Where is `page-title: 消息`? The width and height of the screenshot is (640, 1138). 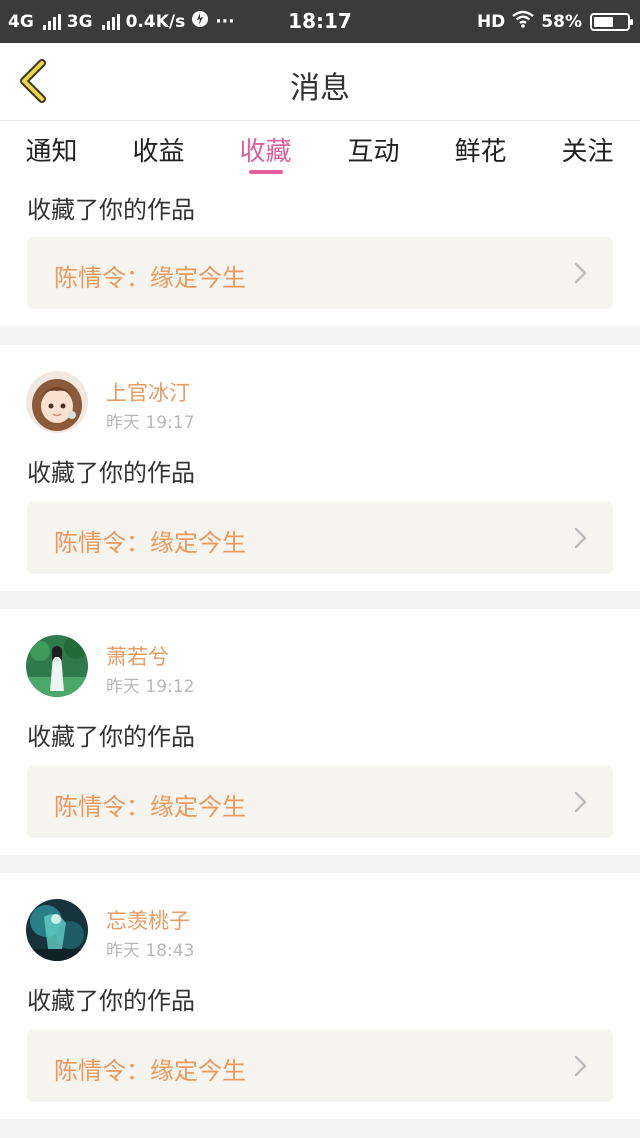 page-title: 消息 is located at coordinates (320, 88).